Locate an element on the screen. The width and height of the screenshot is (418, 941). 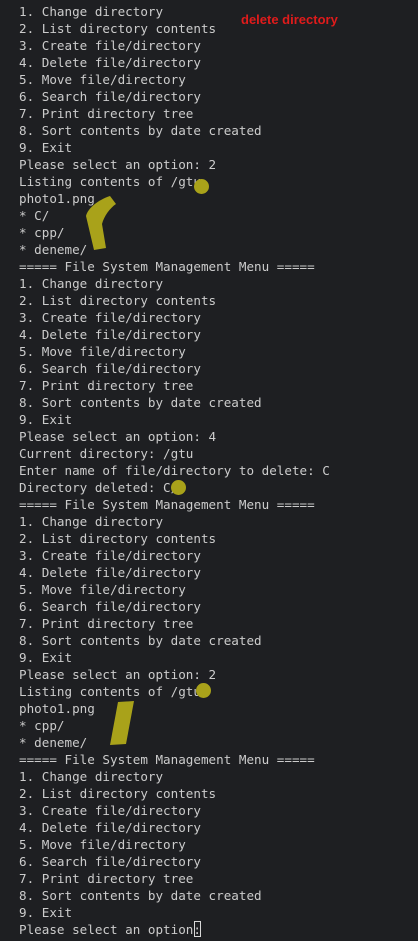
annotation-note: delete directory is located at coordinates (289, 19).